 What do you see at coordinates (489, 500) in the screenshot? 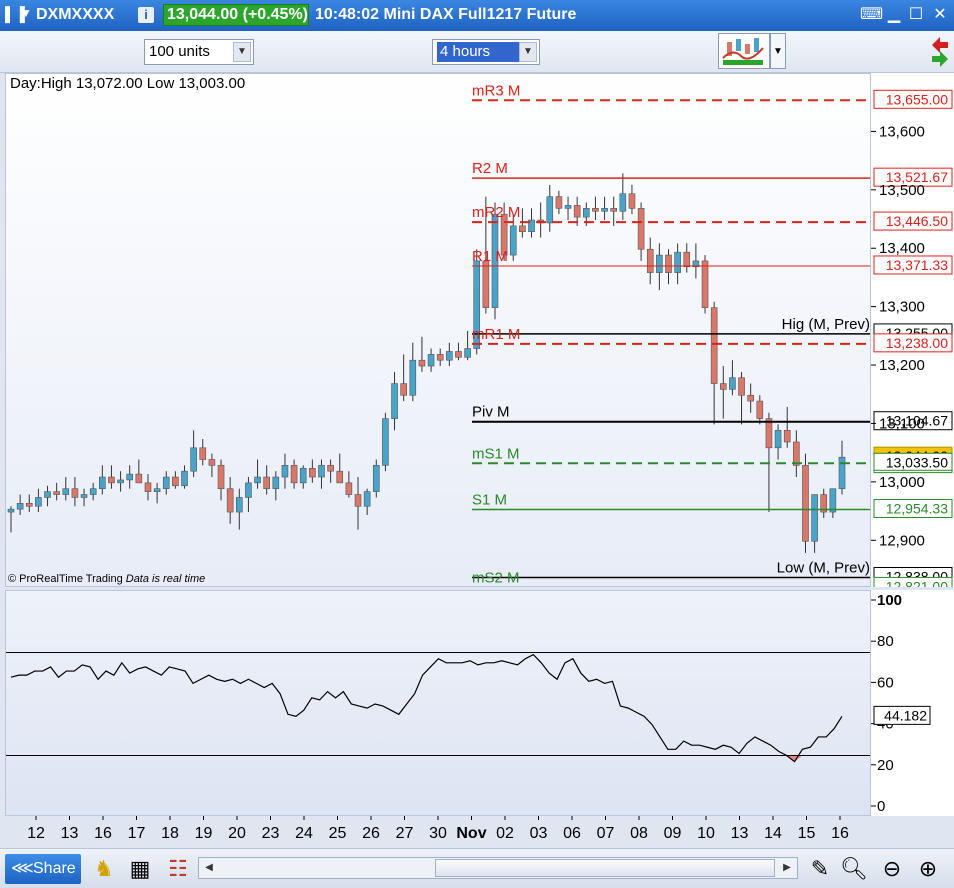
I see `pivot-level-label: S1 M` at bounding box center [489, 500].